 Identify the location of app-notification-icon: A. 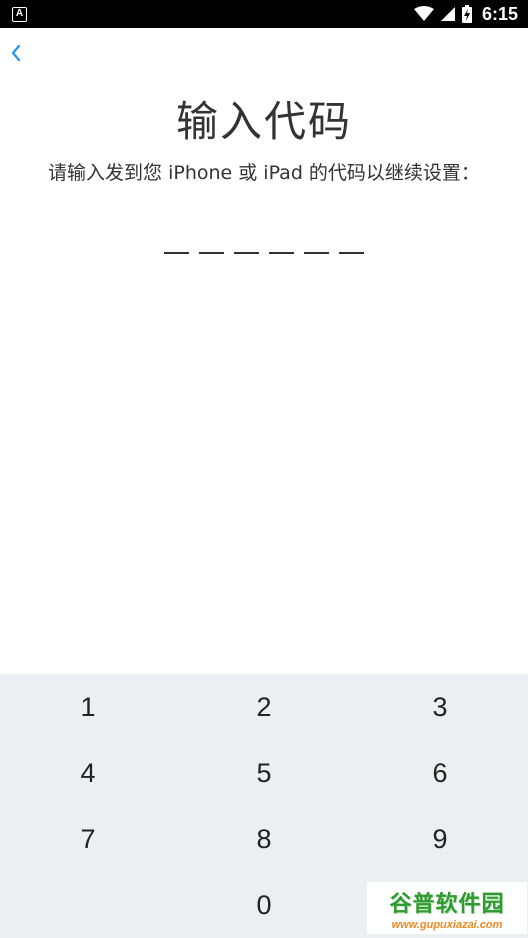
(19, 14).